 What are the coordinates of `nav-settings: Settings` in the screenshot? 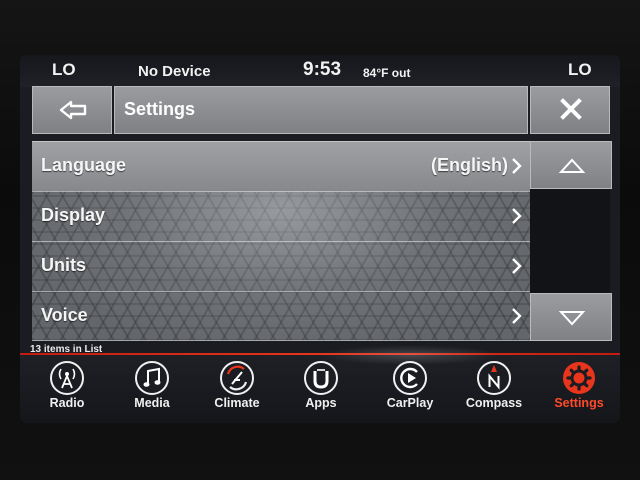 It's located at (579, 389).